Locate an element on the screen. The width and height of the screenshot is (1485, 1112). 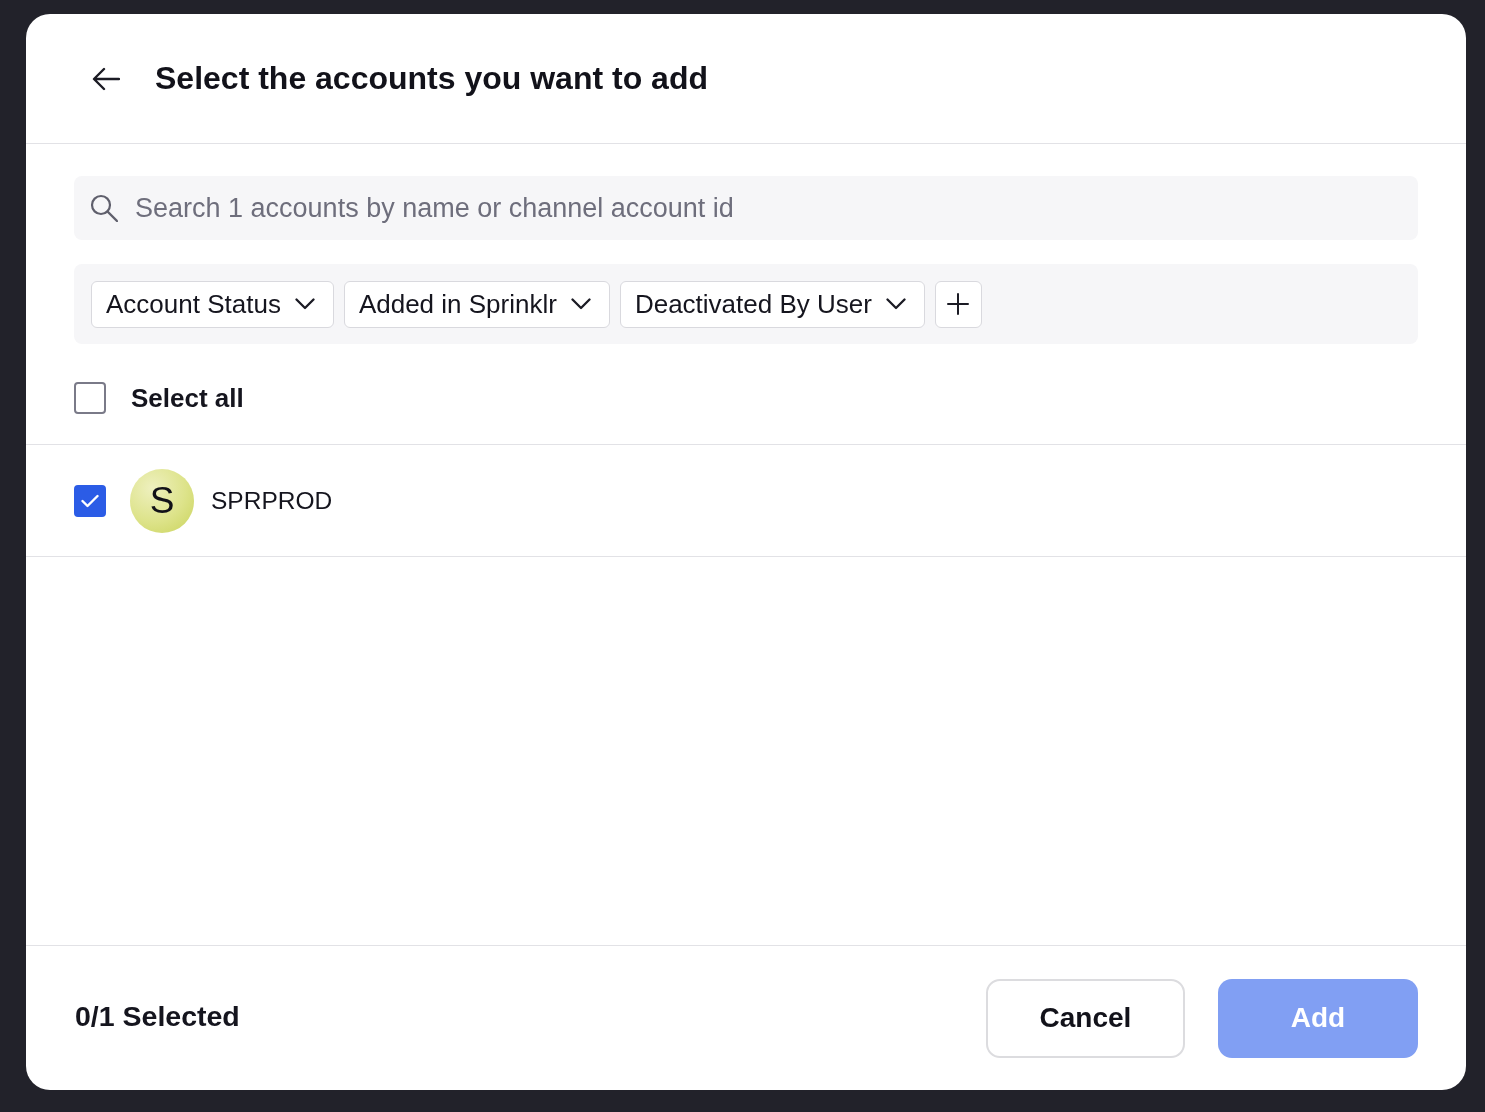
filter-dropdown: Added in Sprinklr is located at coordinates (476, 304).